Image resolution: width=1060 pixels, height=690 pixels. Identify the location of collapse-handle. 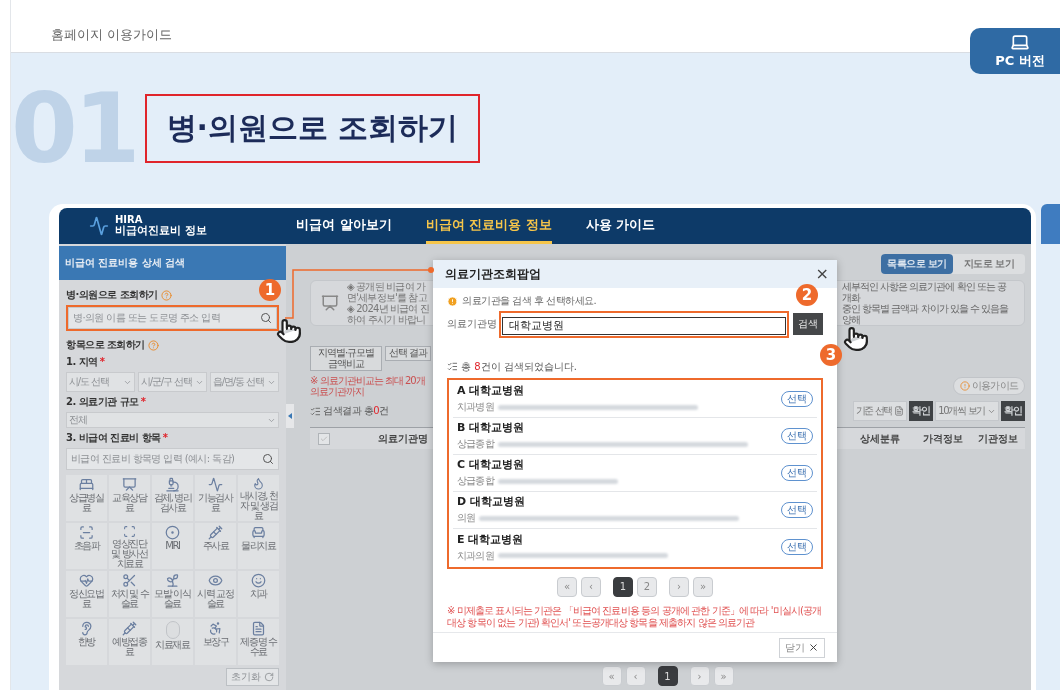
(290, 416).